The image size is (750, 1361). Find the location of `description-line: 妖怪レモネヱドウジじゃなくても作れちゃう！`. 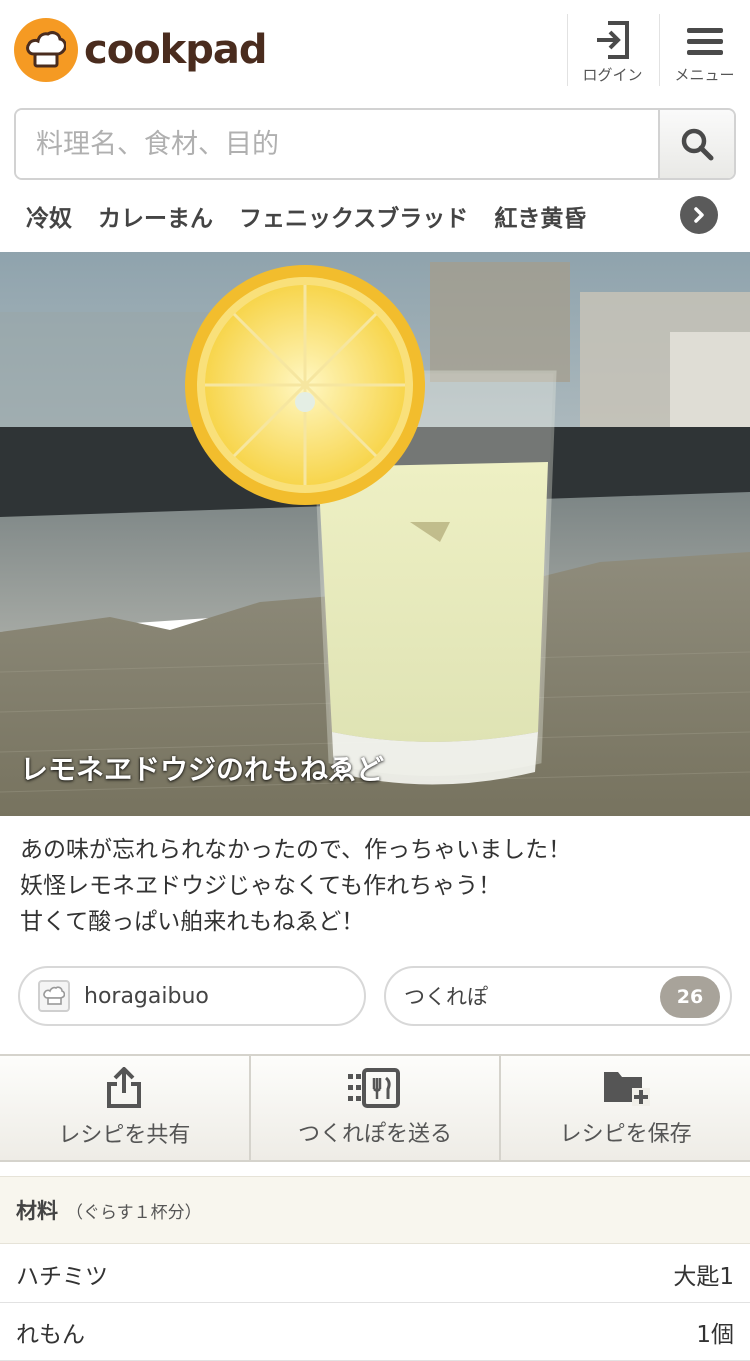

description-line: 妖怪レモネヱドウジじゃなくても作れちゃう！ is located at coordinates (261, 886).